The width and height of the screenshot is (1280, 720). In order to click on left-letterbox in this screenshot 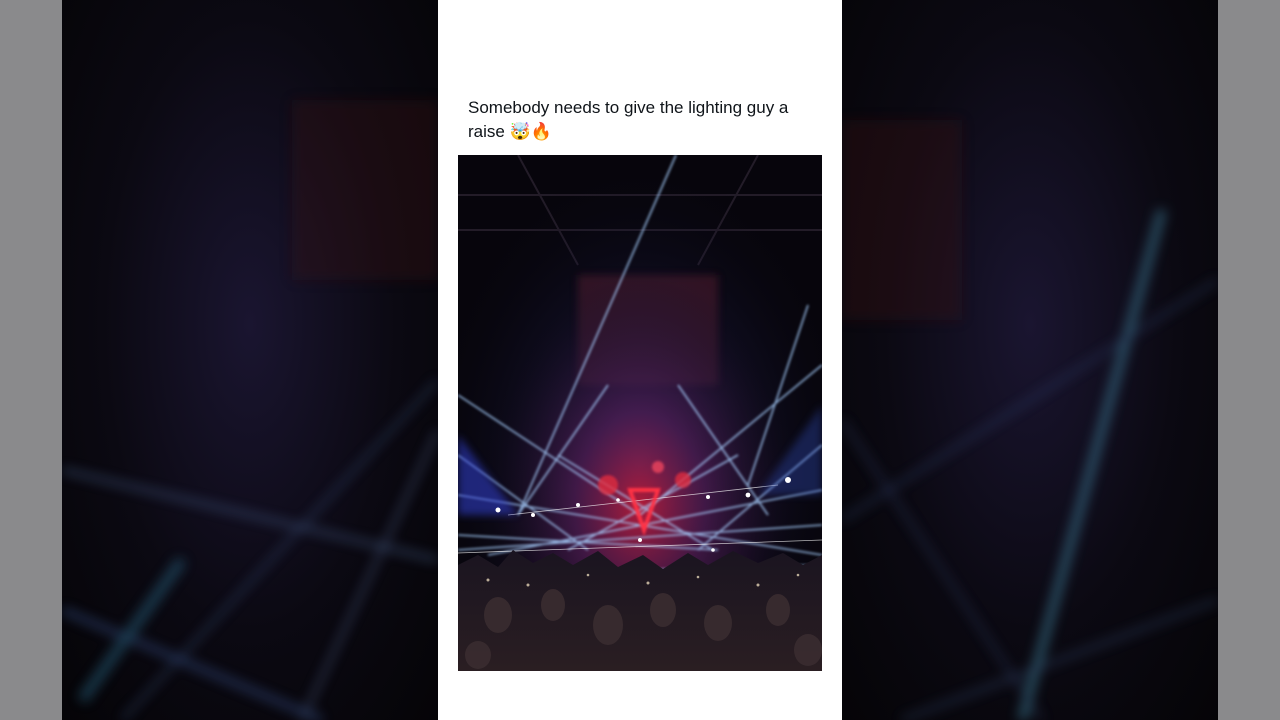, I will do `click(31, 360)`.